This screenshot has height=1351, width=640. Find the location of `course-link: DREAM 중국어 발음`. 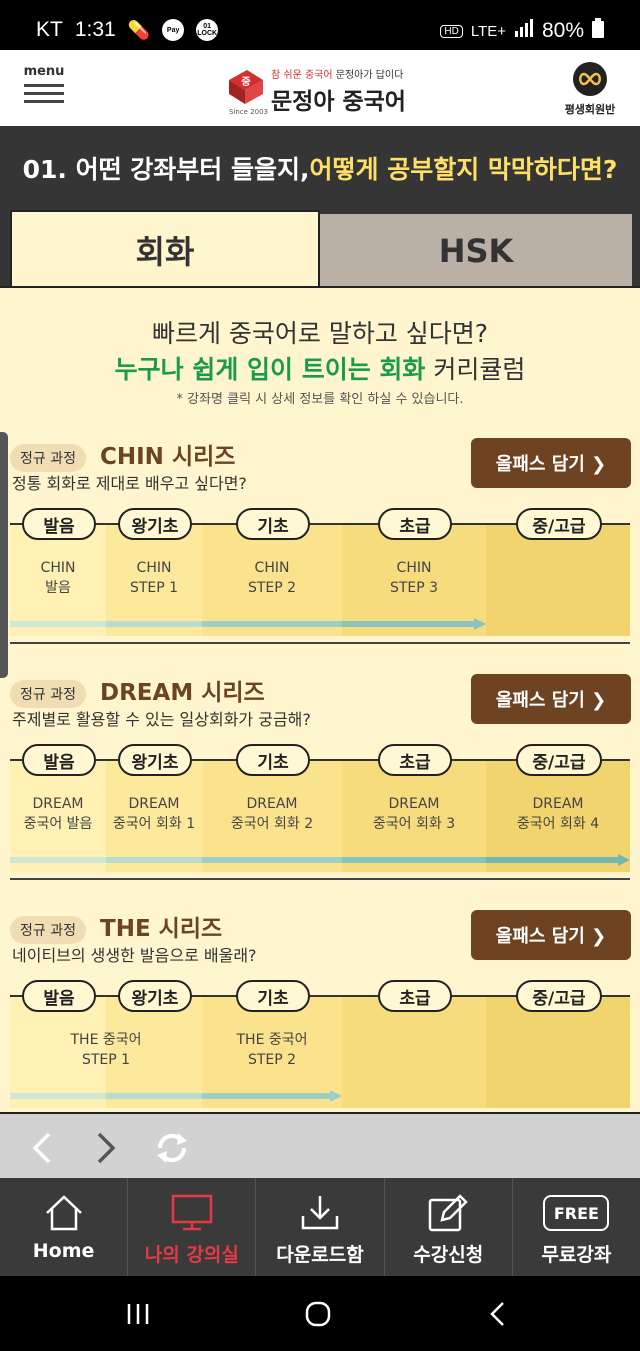

course-link: DREAM 중국어 발음 is located at coordinates (58, 814).